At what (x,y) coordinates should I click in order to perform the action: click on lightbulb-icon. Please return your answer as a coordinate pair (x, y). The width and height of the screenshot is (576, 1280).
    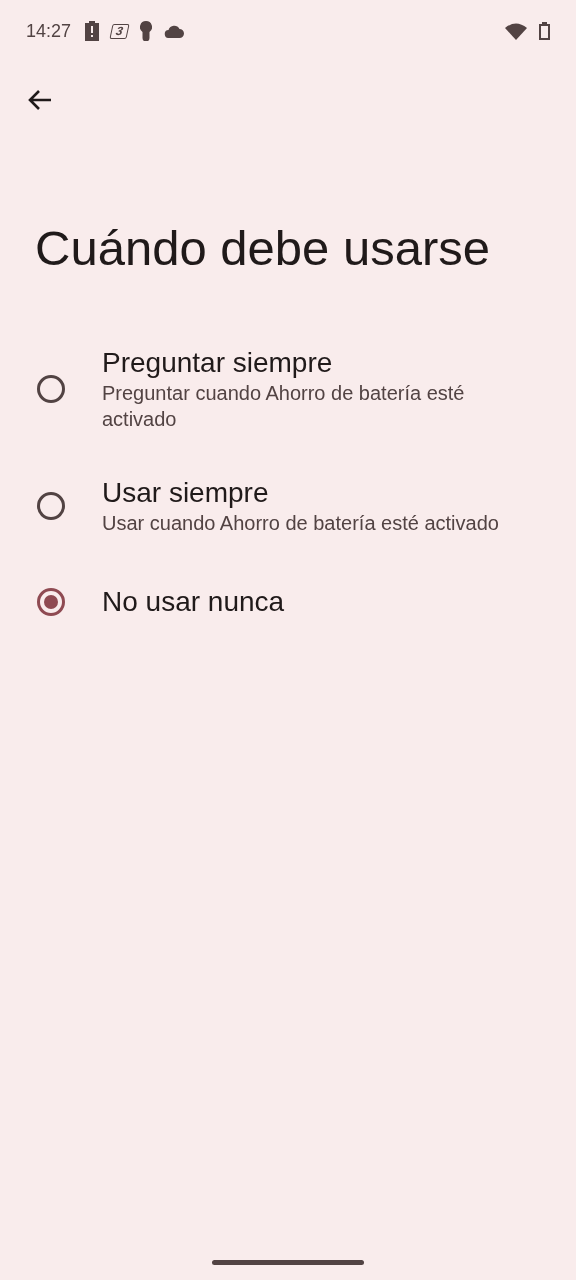
    Looking at the image, I should click on (145, 31).